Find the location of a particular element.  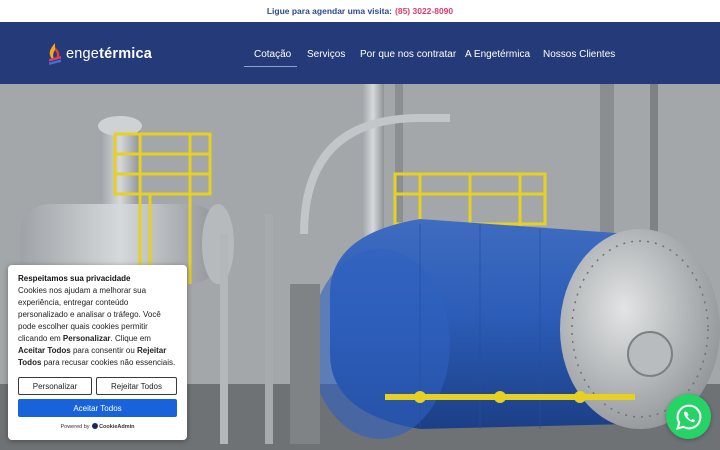

powered-by: Powered by CookieAdmin is located at coordinates (97, 426).